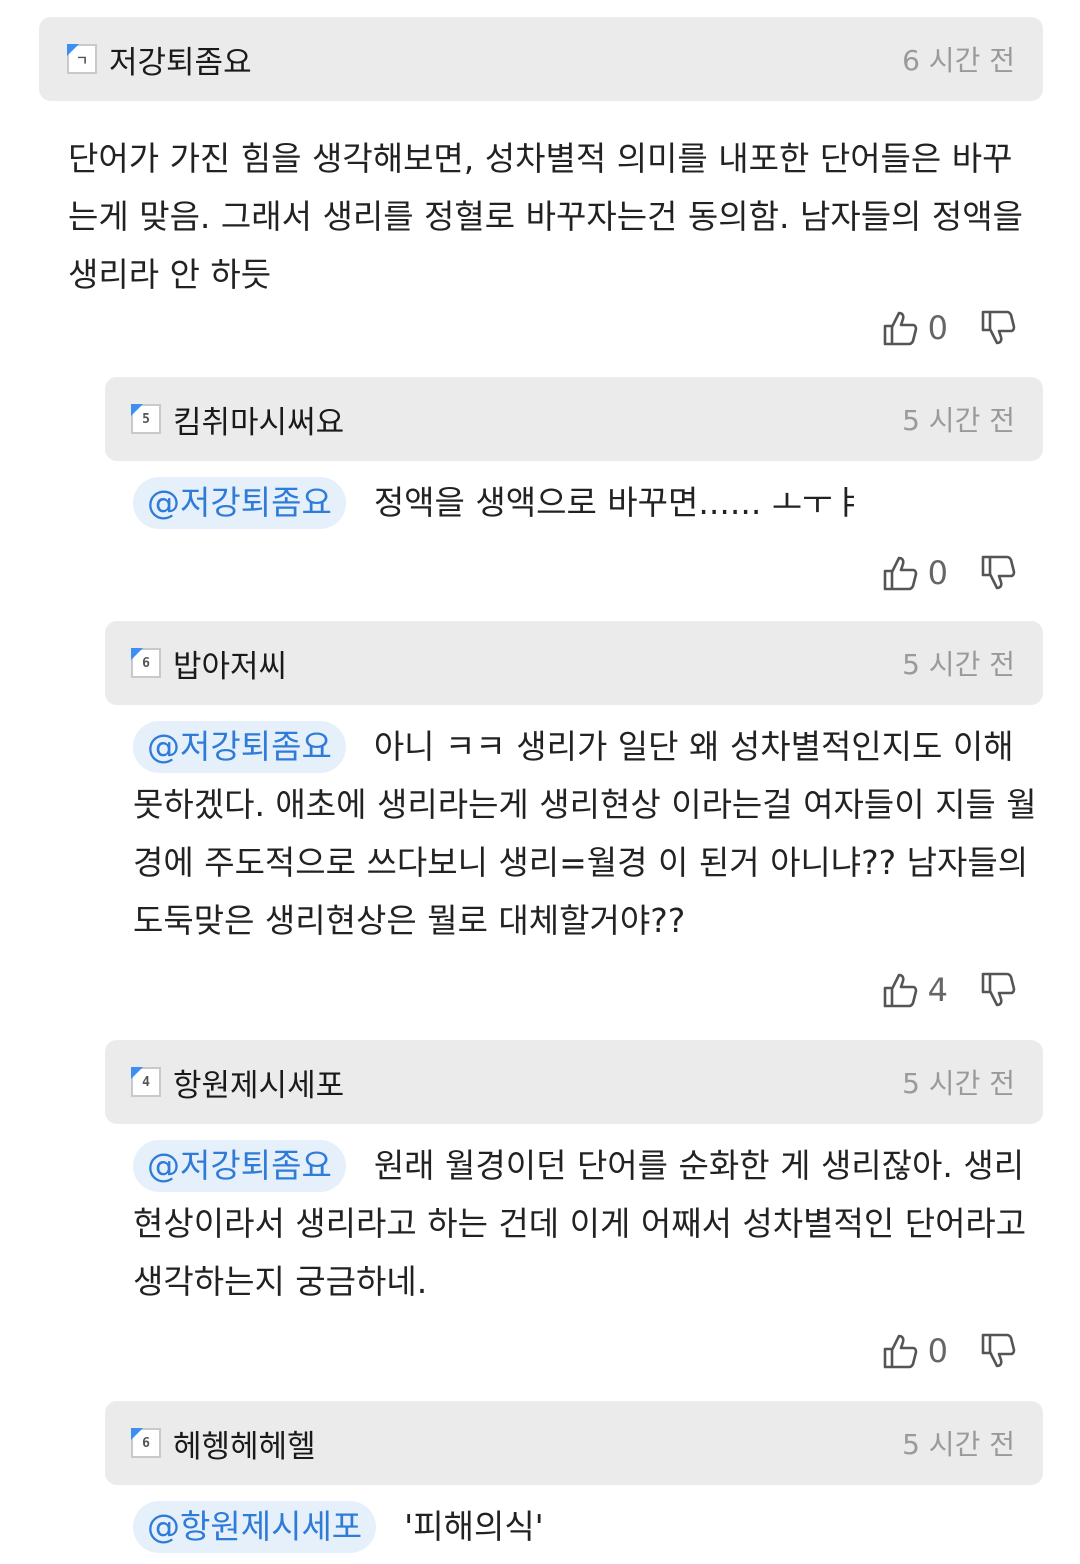 The image size is (1080, 1564). I want to click on author-nickname: 항원제시세포, so click(258, 1082).